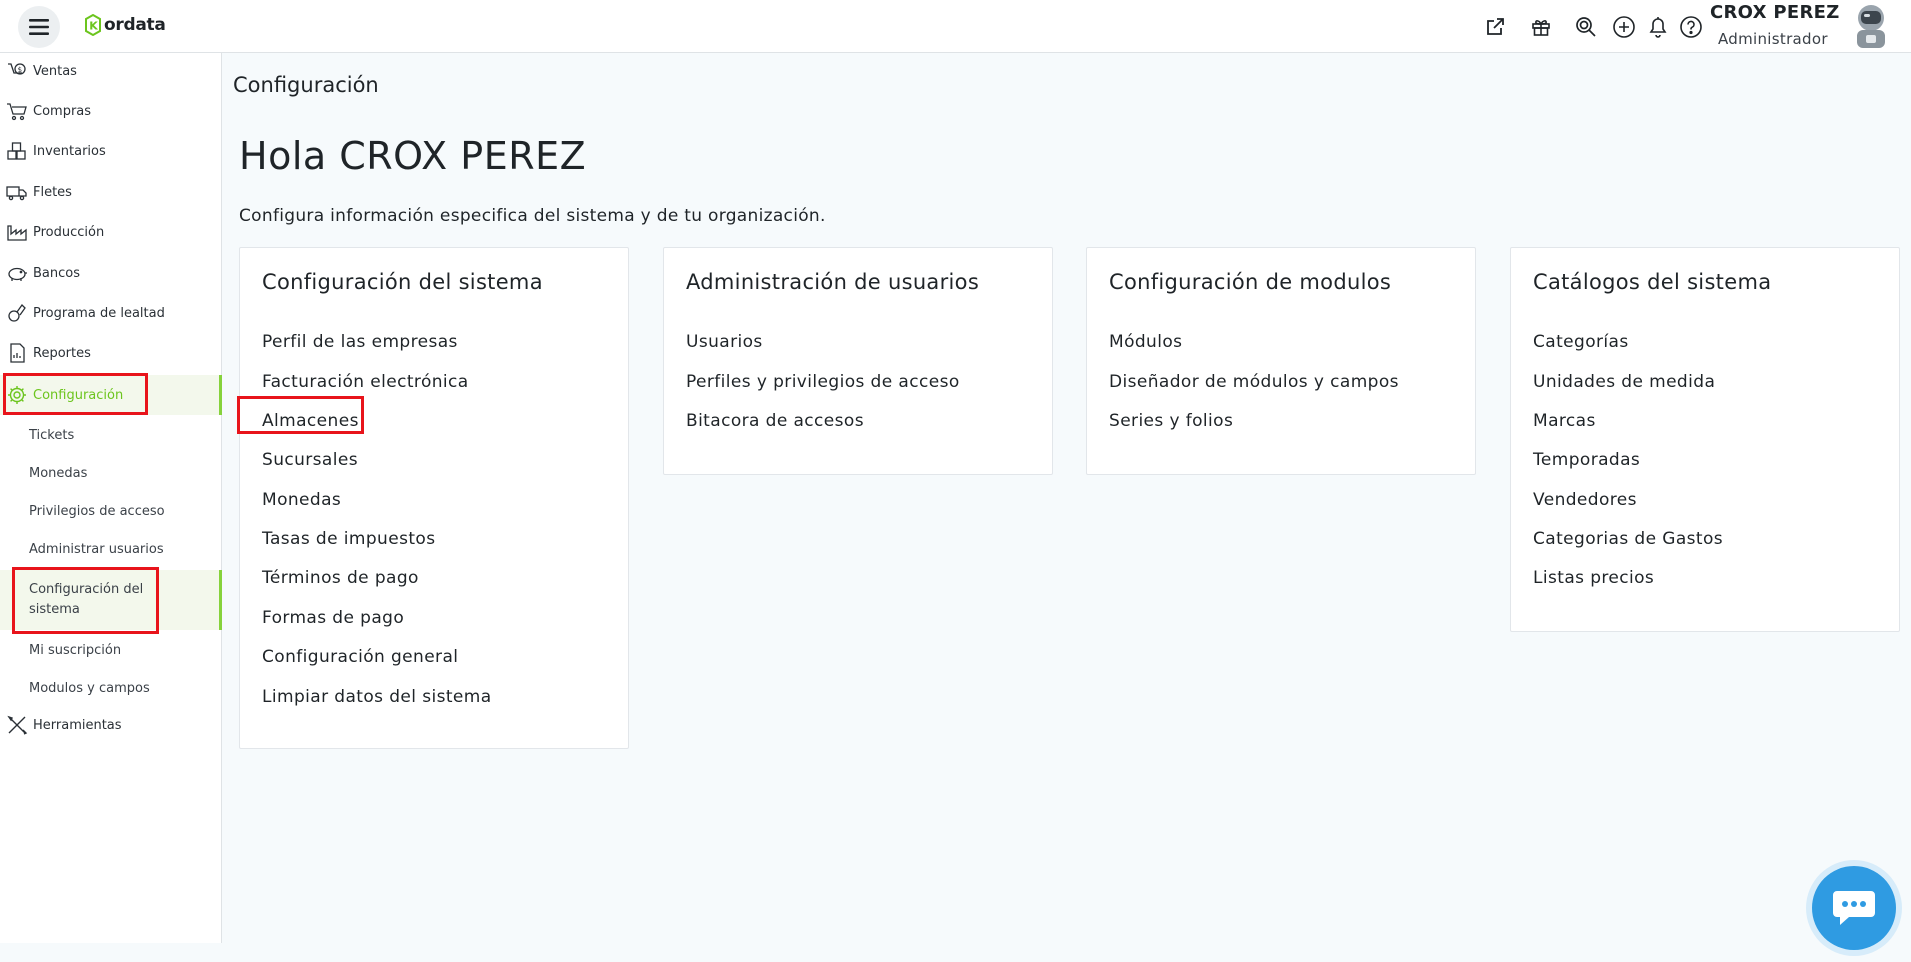 Image resolution: width=1911 pixels, height=962 pixels. Describe the element at coordinates (1773, 39) in the screenshot. I see `user-role: Administrador` at that location.